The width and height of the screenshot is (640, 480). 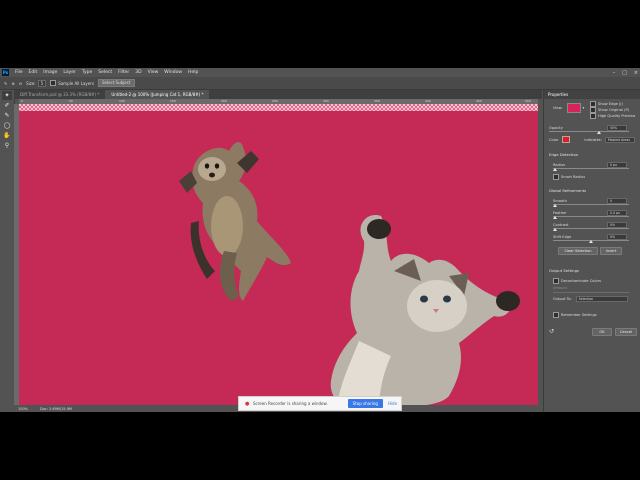 I want to click on menu-file: File, so click(x=19, y=72).